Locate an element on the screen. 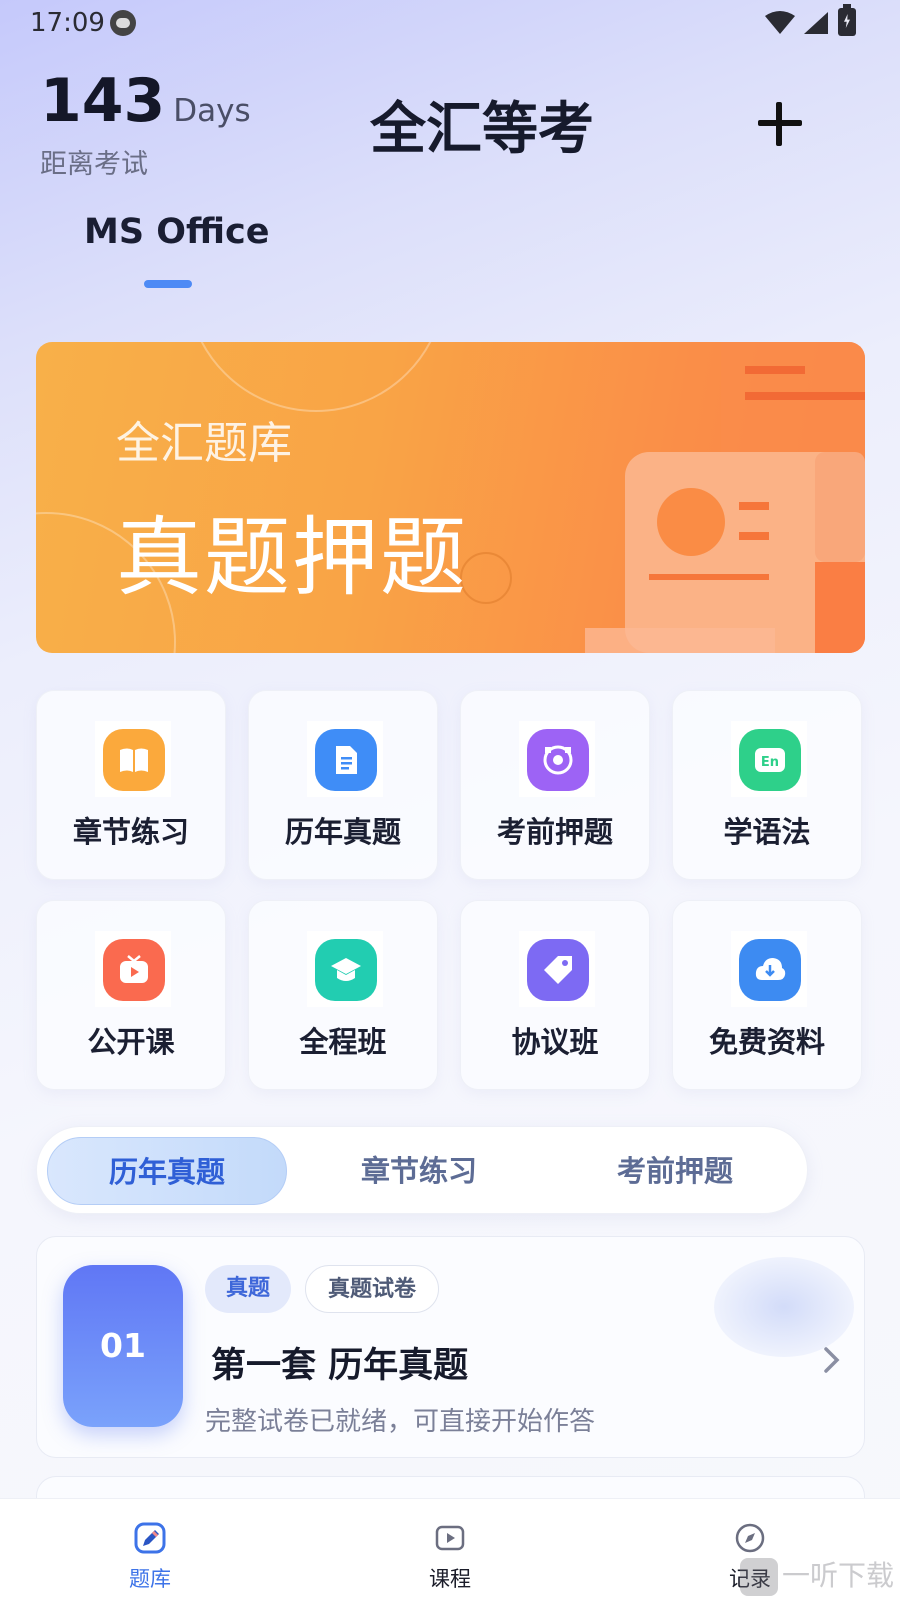  exam-paper-card: 01 真题 真题试卷 第一套 历年真题 完整试卷已就绪，可直接开始作答 is located at coordinates (450, 1347).